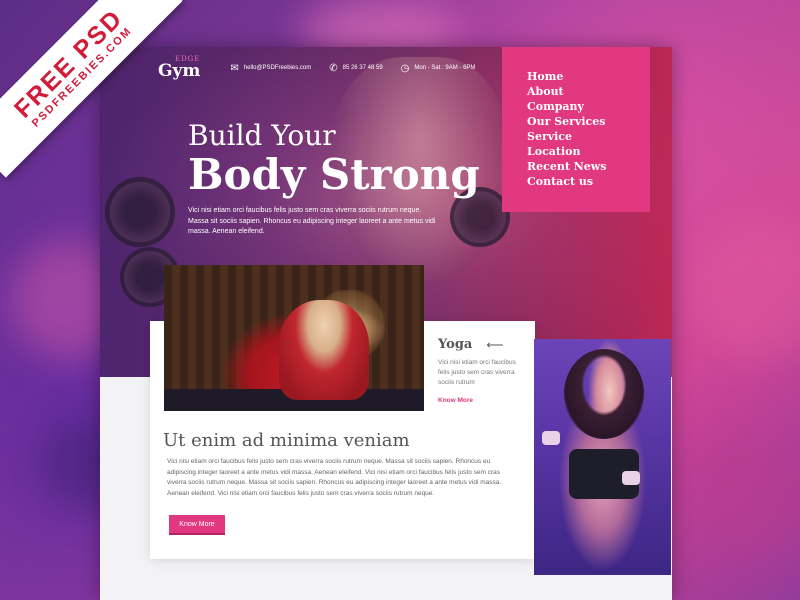 The image size is (800, 600). I want to click on yoga-know-more-link: Know More, so click(483, 400).